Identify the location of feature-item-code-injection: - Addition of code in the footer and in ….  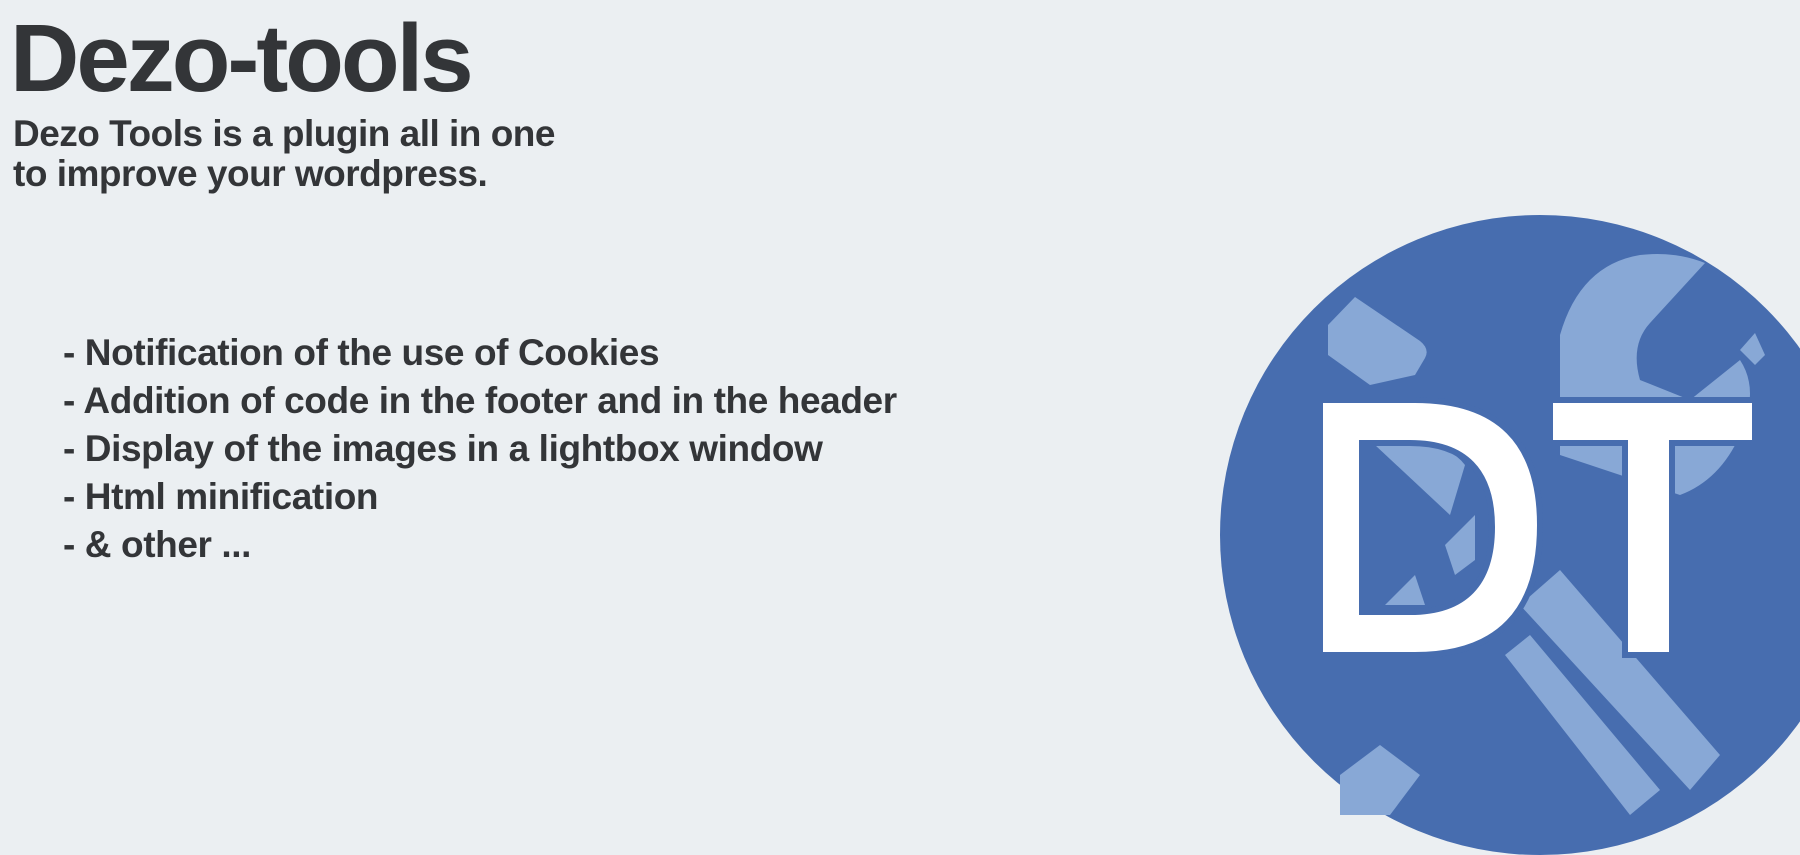
(480, 400).